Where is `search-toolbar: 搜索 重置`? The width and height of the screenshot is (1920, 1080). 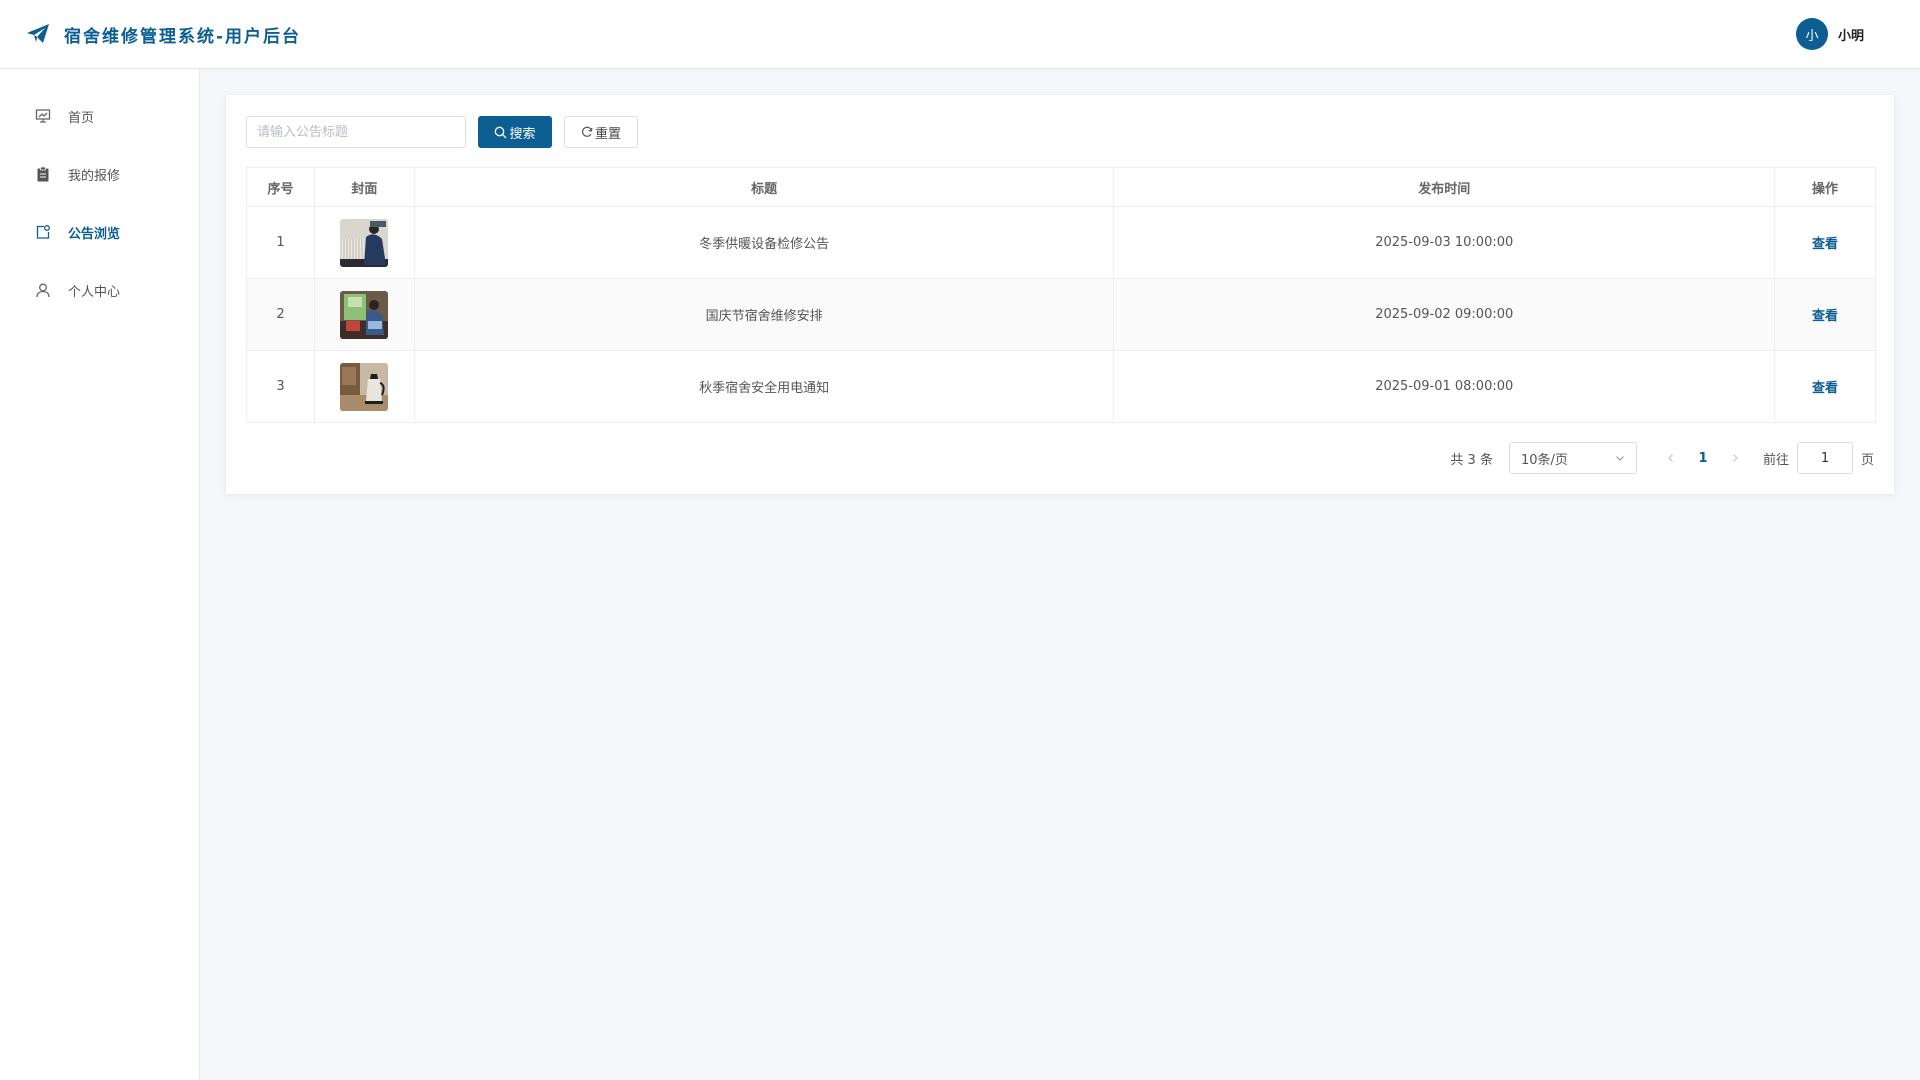
search-toolbar: 搜索 重置 is located at coordinates (442, 132).